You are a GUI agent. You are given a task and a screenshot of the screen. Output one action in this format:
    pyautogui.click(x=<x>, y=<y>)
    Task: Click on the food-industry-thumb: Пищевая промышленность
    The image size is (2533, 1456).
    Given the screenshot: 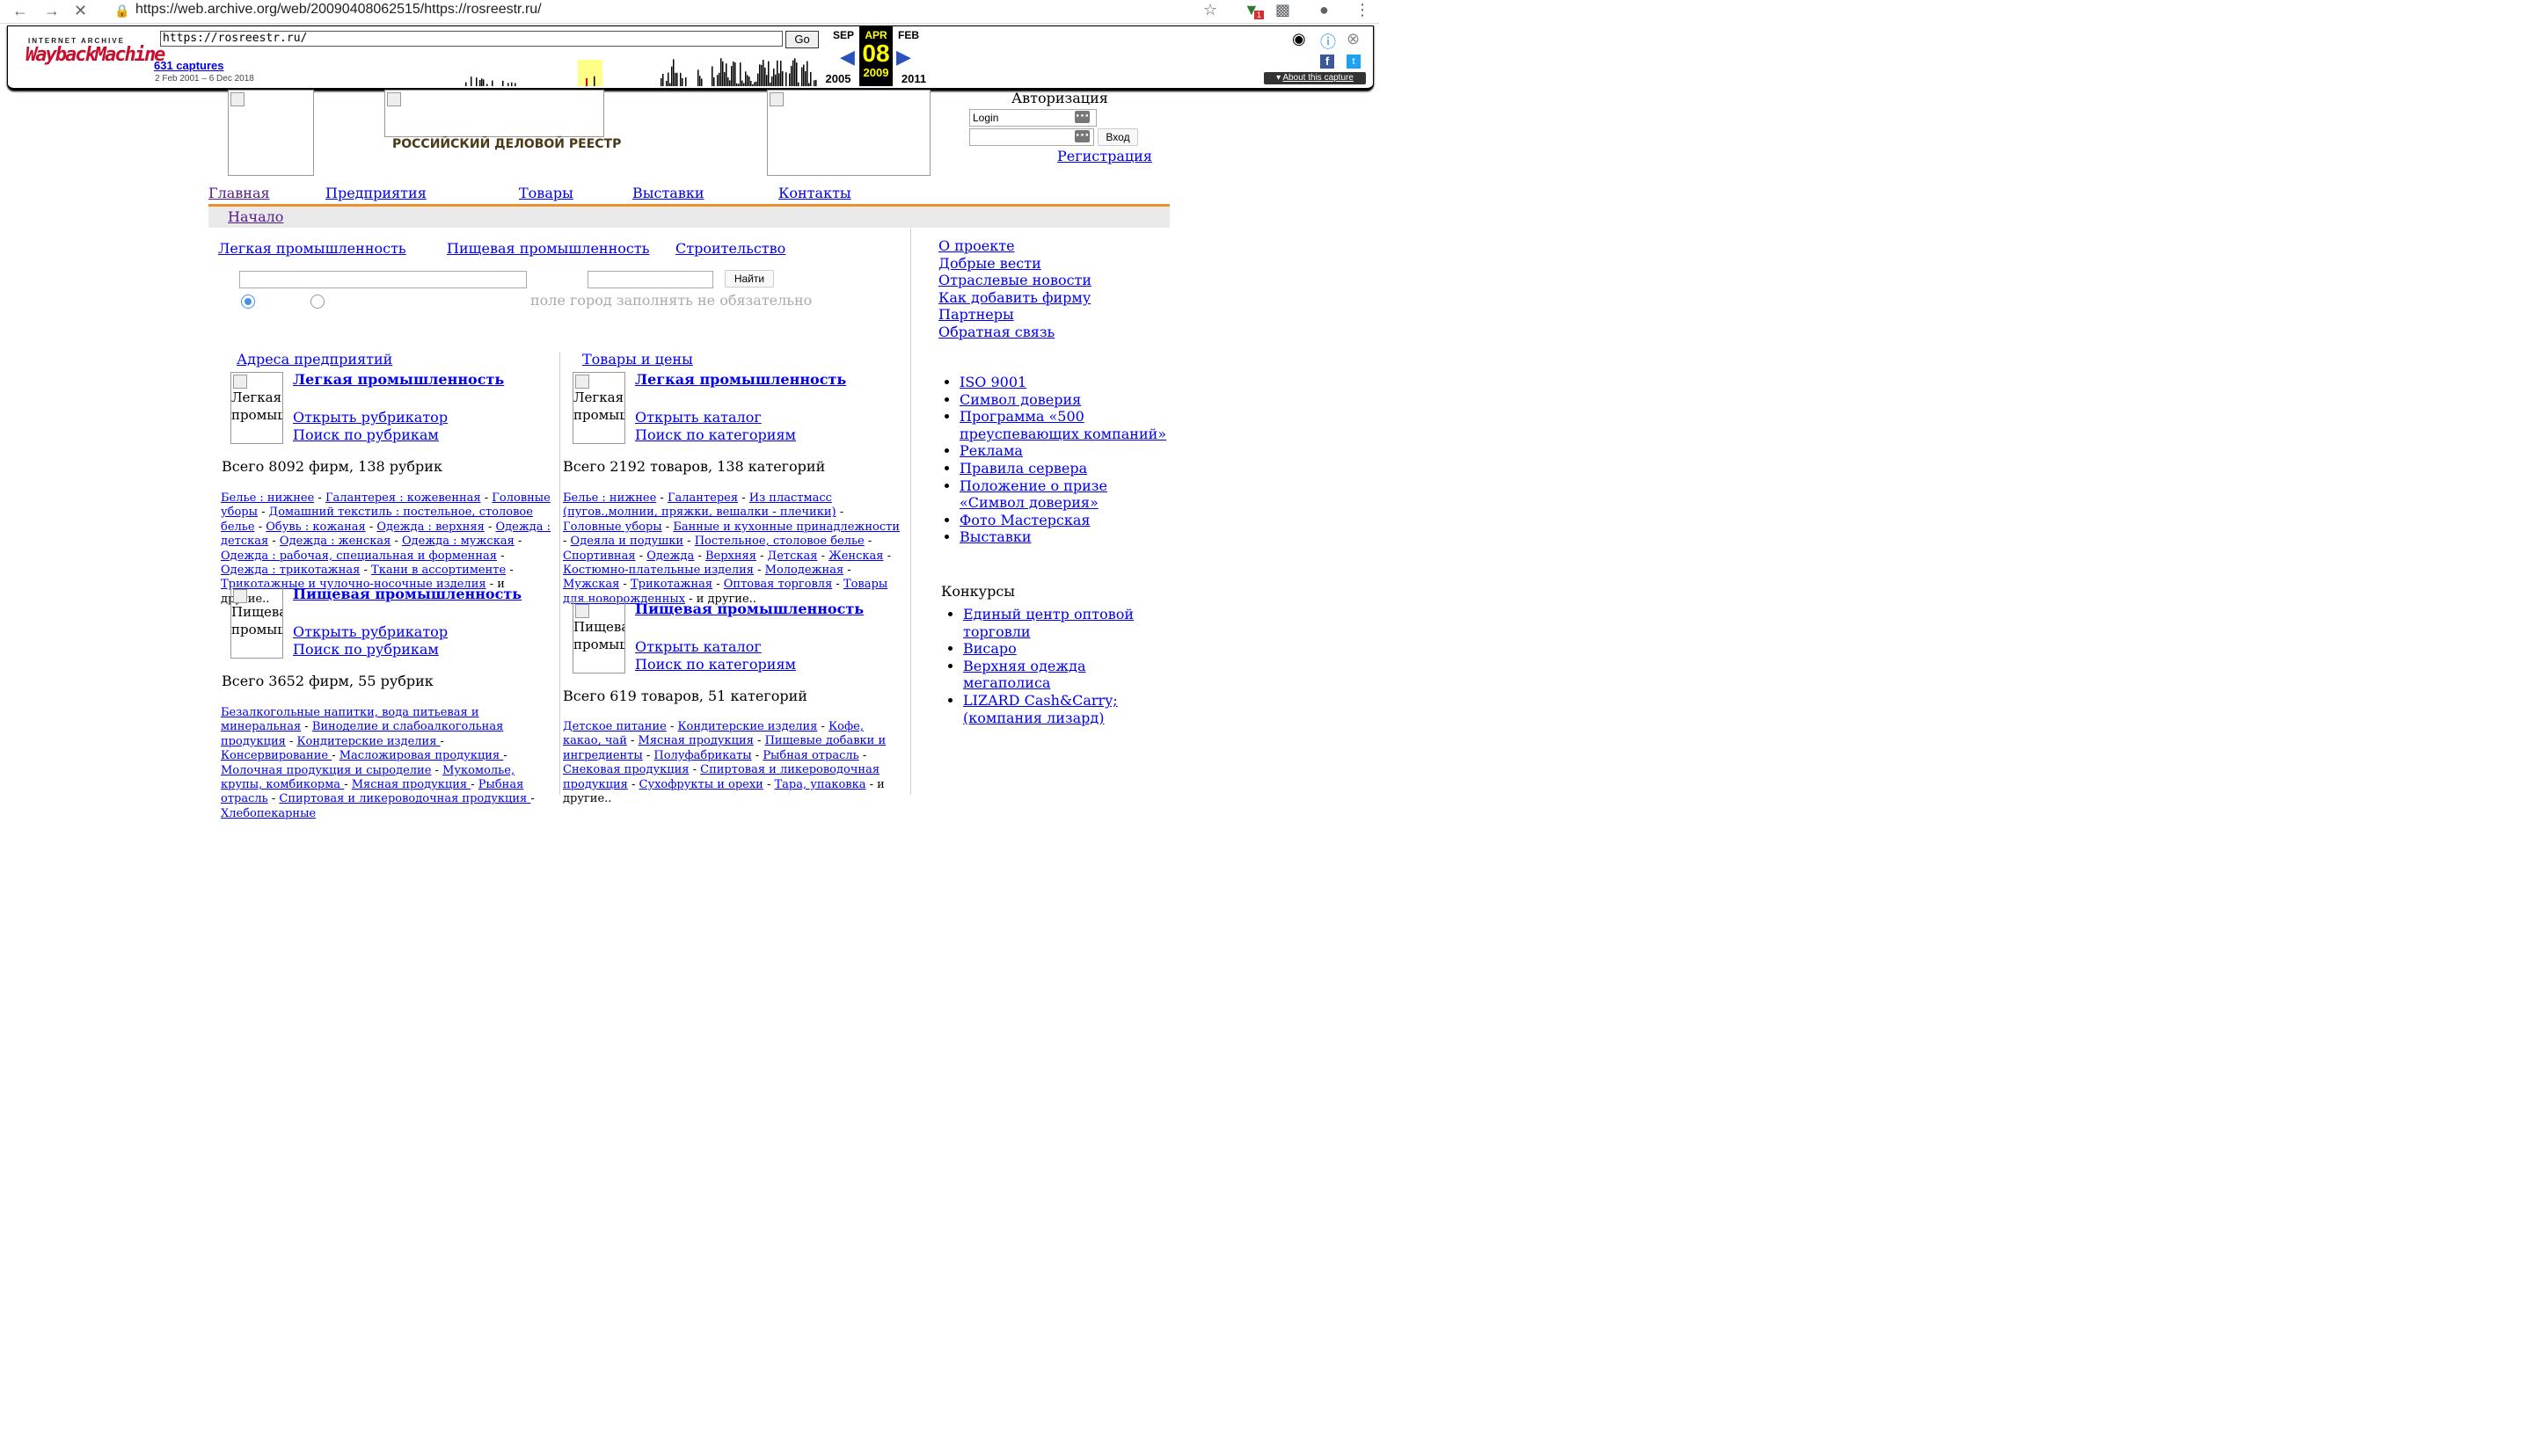 What is the action you would take?
    pyautogui.click(x=599, y=637)
    